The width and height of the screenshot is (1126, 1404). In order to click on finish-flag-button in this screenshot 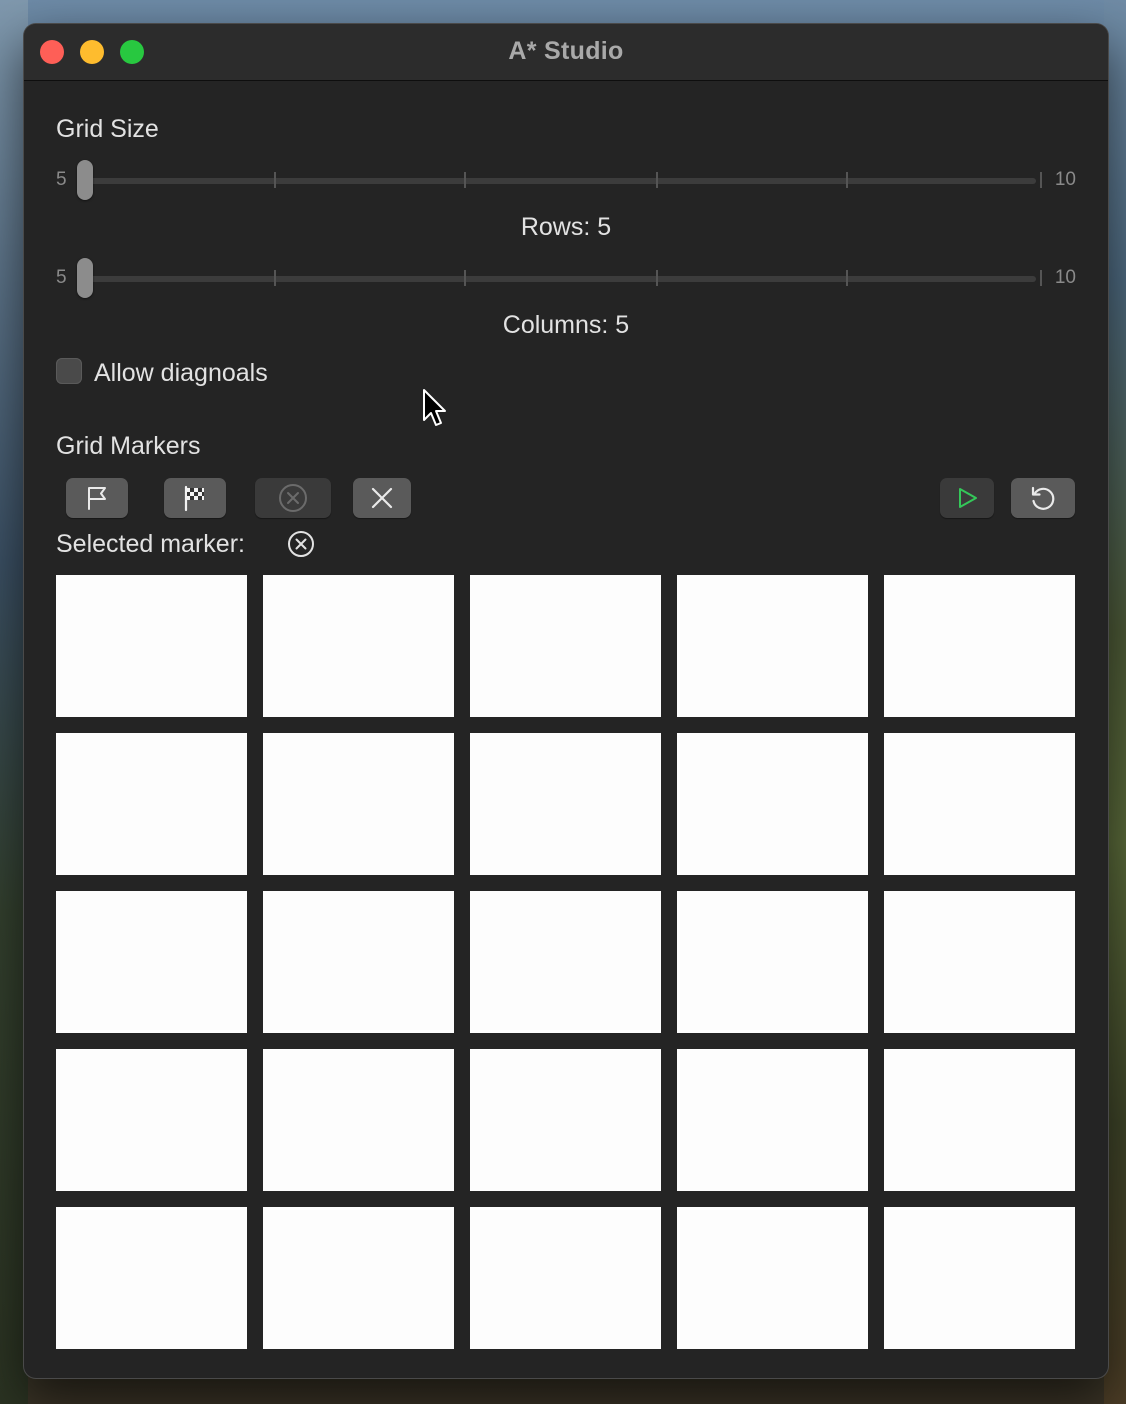, I will do `click(195, 498)`.